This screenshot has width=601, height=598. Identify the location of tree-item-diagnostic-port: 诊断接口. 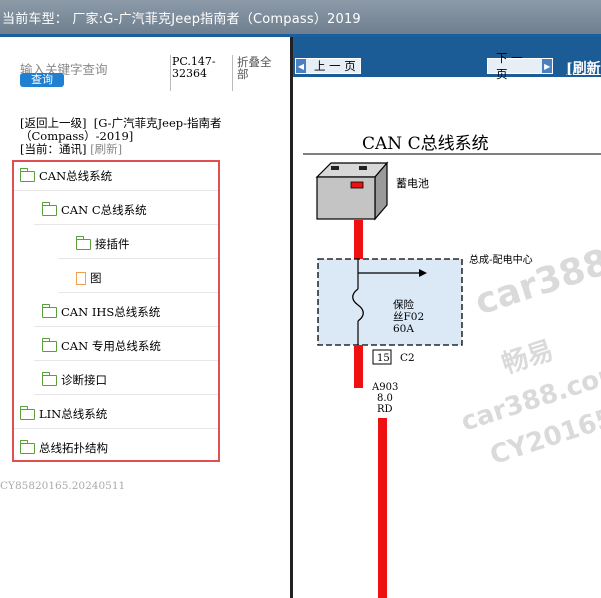
(74, 380).